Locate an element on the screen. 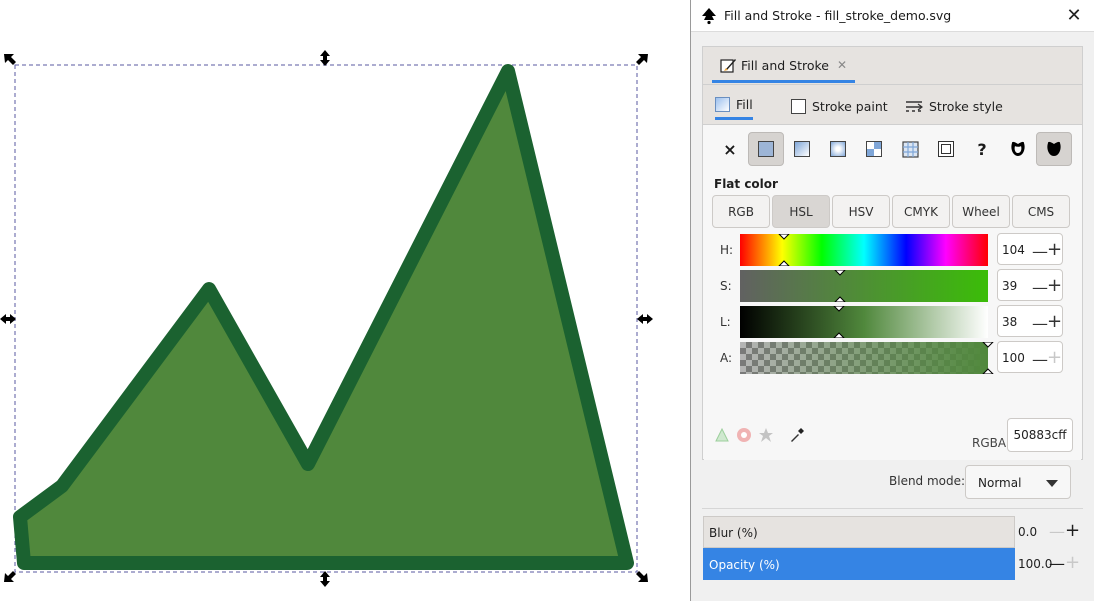 The width and height of the screenshot is (1094, 601). mode-hsv-button: HSV is located at coordinates (861, 211).